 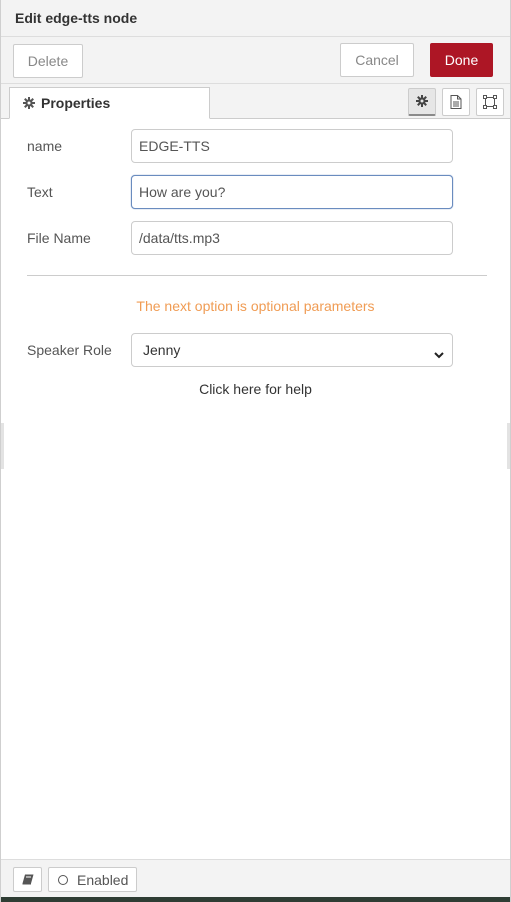 What do you see at coordinates (76, 103) in the screenshot?
I see `tab-properties-label: Properties` at bounding box center [76, 103].